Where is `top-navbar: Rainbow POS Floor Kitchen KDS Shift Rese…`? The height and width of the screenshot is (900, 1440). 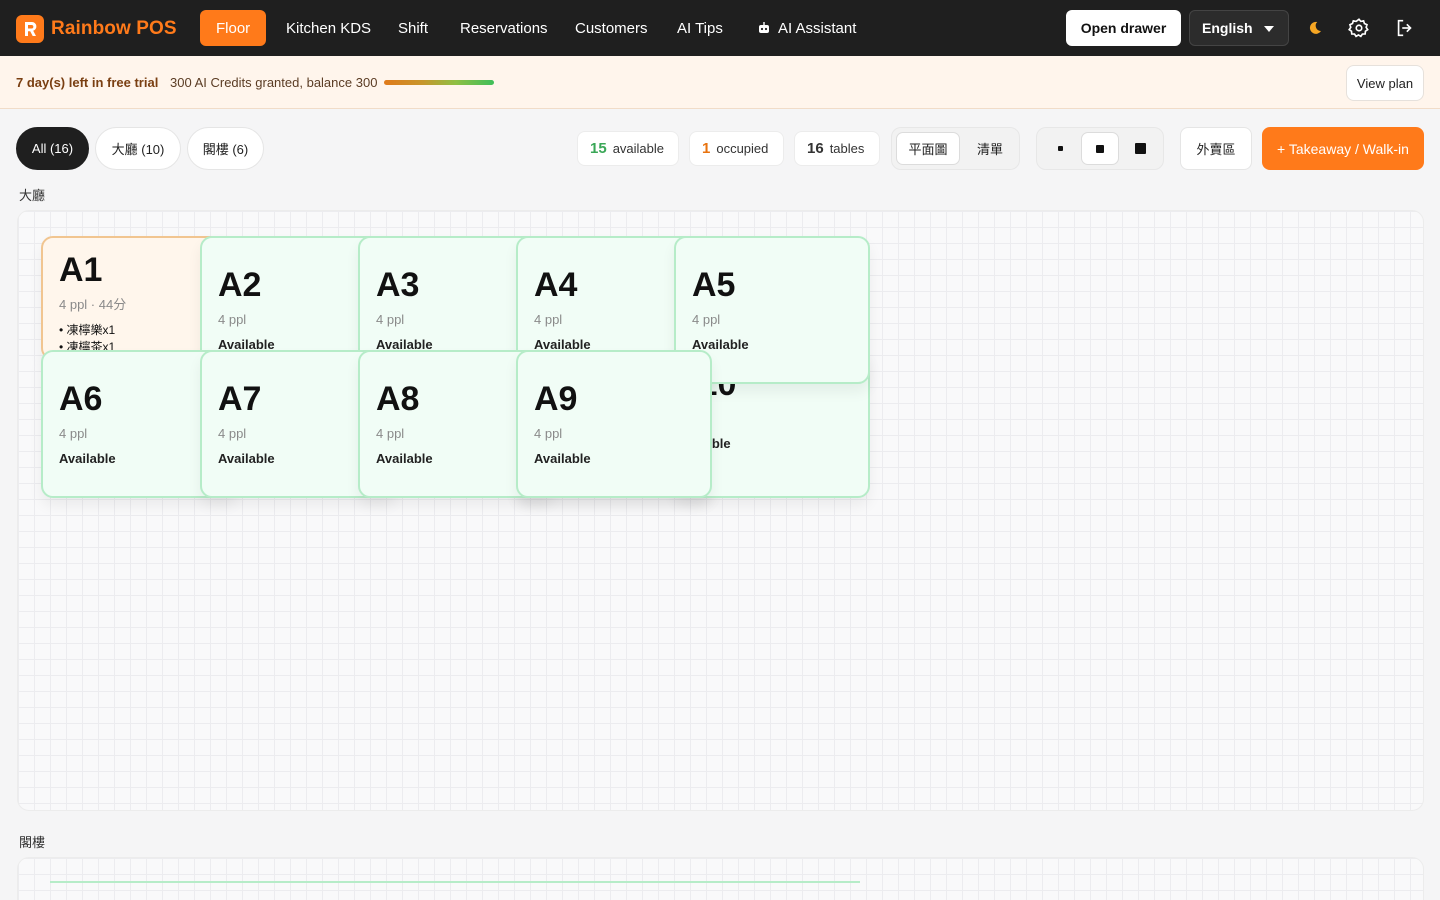 top-navbar: Rainbow POS Floor Kitchen KDS Shift Rese… is located at coordinates (720, 28).